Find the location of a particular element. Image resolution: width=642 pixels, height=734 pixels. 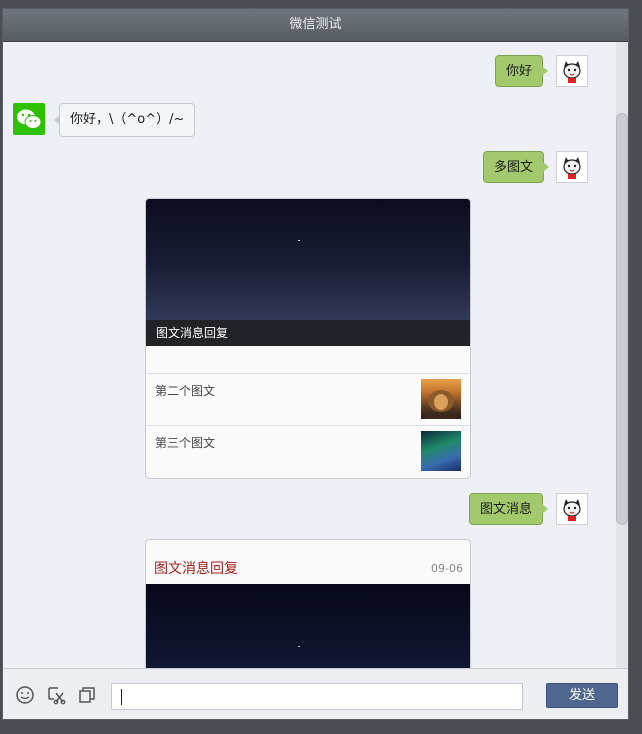

emoji-icon is located at coordinates (25, 695).